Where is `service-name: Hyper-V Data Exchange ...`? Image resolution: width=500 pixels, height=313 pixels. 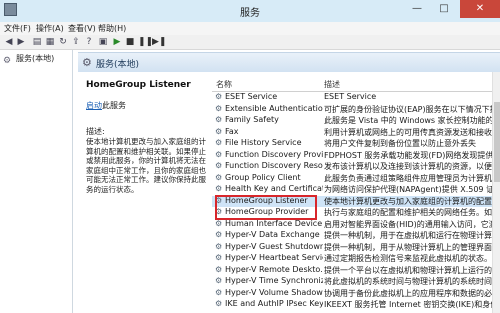 service-name: Hyper-V Data Exchange ... is located at coordinates (274, 234).